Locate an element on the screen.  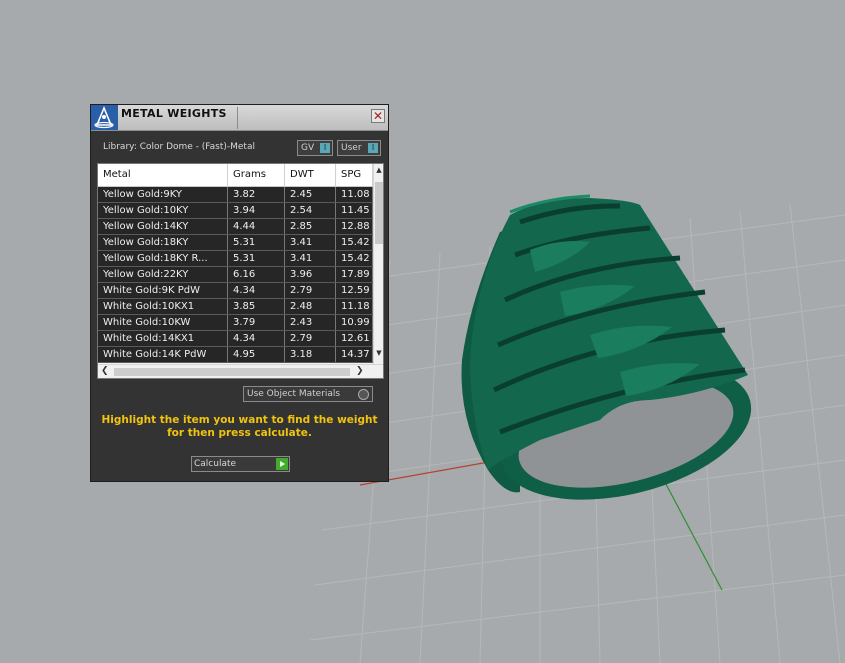
table-header: Metal Grams DWT SPG is located at coordinates (235, 175).